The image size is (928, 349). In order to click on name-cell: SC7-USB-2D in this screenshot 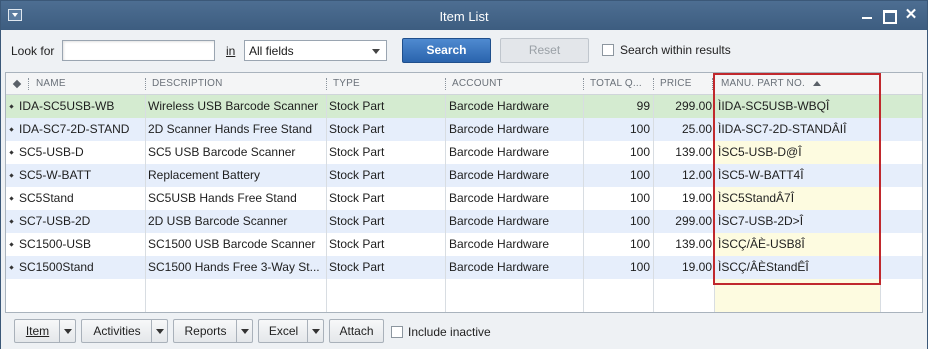, I will do `click(55, 221)`.